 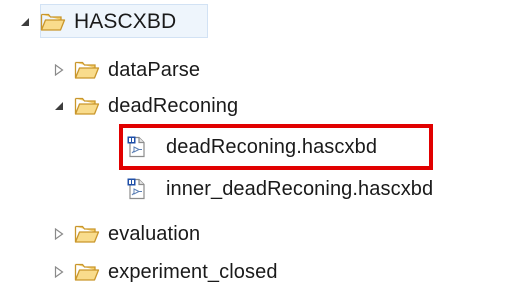 What do you see at coordinates (272, 147) in the screenshot?
I see `tree-item-label: deadReconing.hascxbd` at bounding box center [272, 147].